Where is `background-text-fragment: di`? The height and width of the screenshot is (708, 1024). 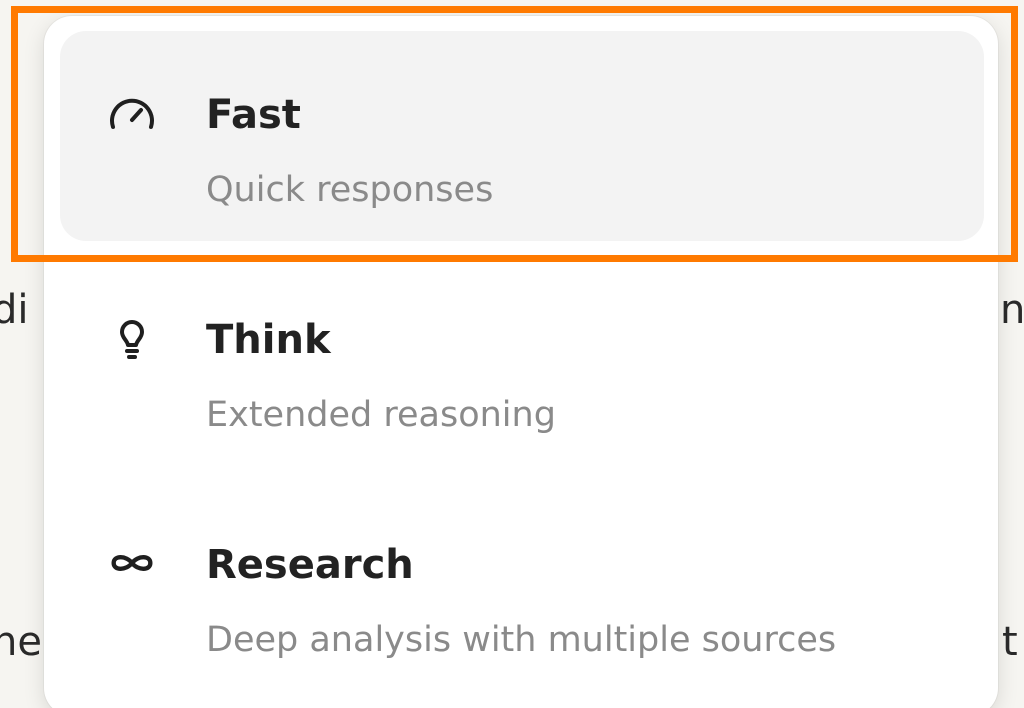 background-text-fragment: di is located at coordinates (14, 310).